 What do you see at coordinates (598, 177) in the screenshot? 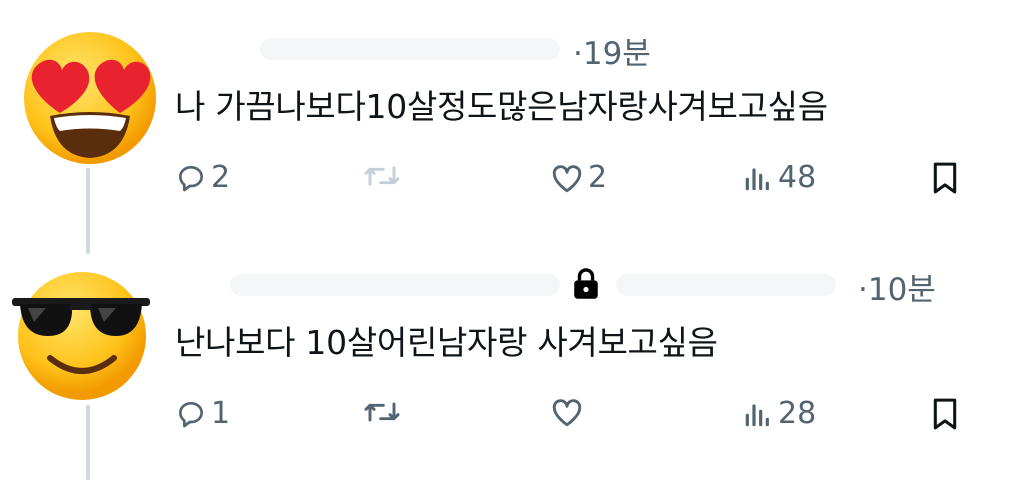
I see `like-count: 2` at bounding box center [598, 177].